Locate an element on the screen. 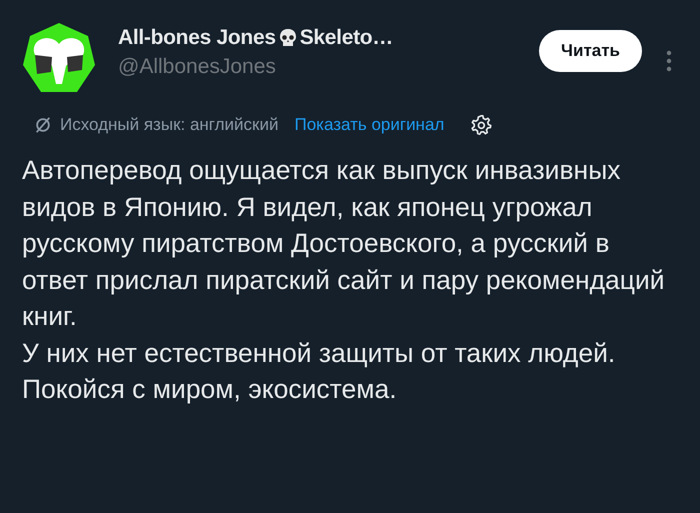 The image size is (700, 513). translate-icon is located at coordinates (43, 125).